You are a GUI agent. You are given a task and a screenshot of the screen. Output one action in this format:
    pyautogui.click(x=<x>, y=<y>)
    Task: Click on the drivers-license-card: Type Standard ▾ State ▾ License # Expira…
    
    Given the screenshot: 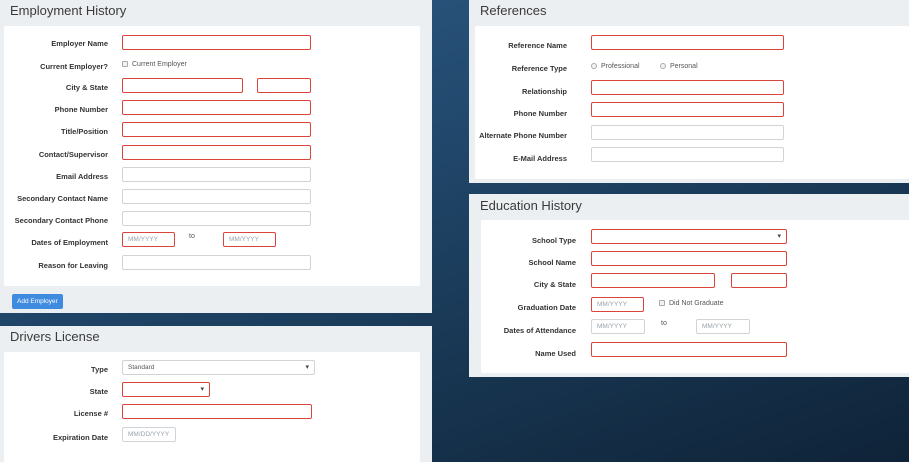 What is the action you would take?
    pyautogui.click(x=212, y=407)
    